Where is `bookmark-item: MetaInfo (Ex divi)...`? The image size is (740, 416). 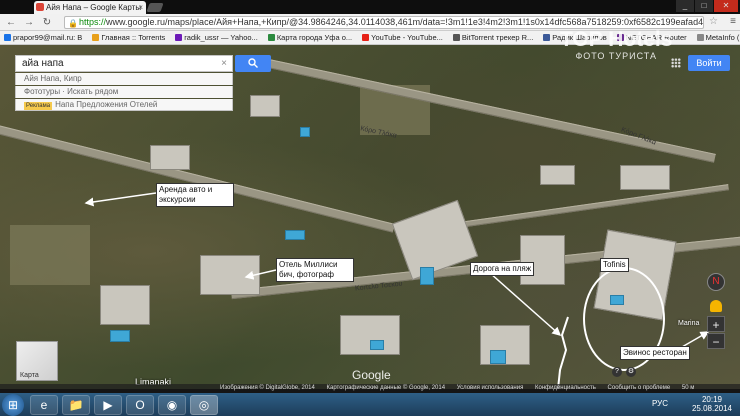 bookmark-item: MetaInfo (Ex divi)... is located at coordinates (718, 37).